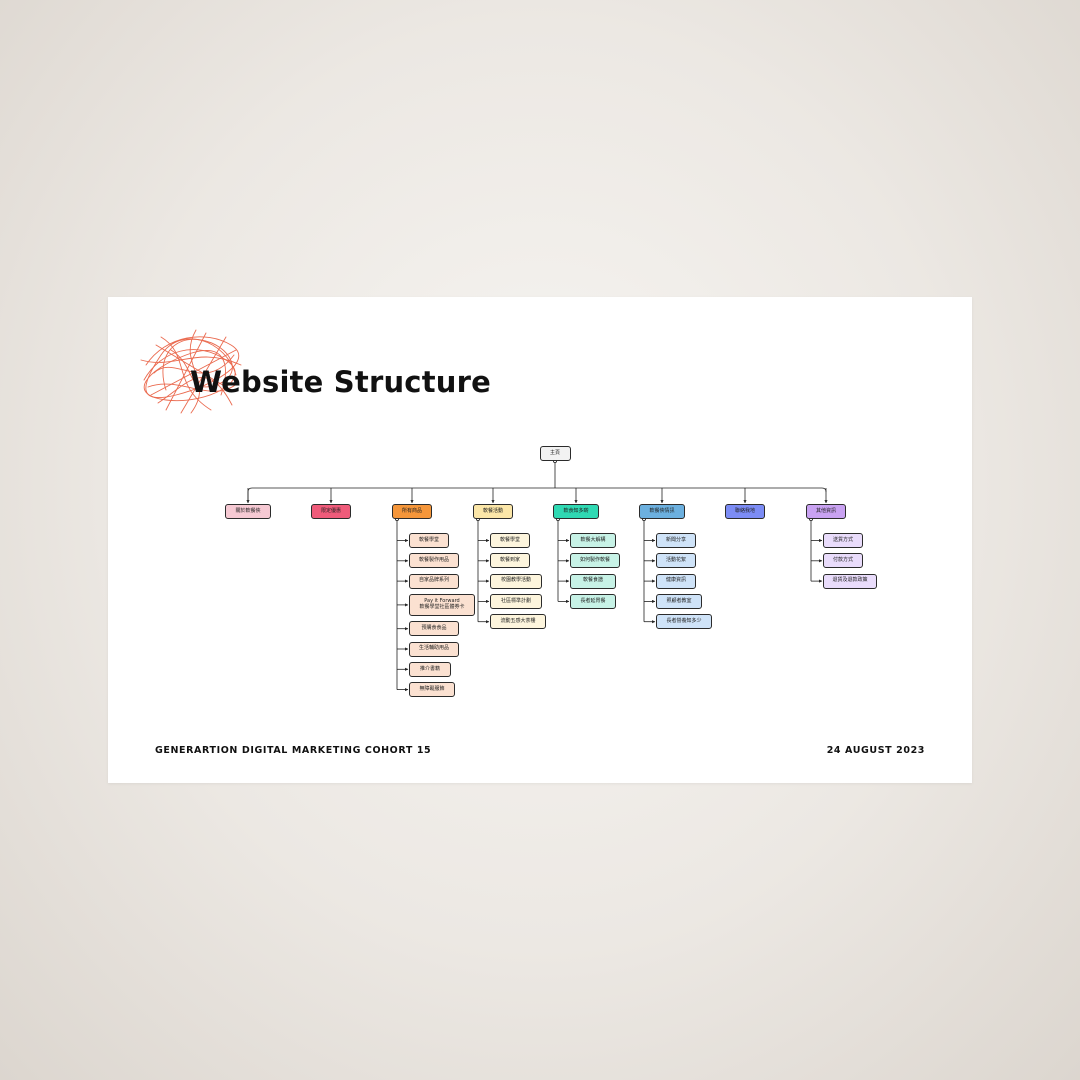  I want to click on child-node: 長者營養知多少, so click(684, 622).